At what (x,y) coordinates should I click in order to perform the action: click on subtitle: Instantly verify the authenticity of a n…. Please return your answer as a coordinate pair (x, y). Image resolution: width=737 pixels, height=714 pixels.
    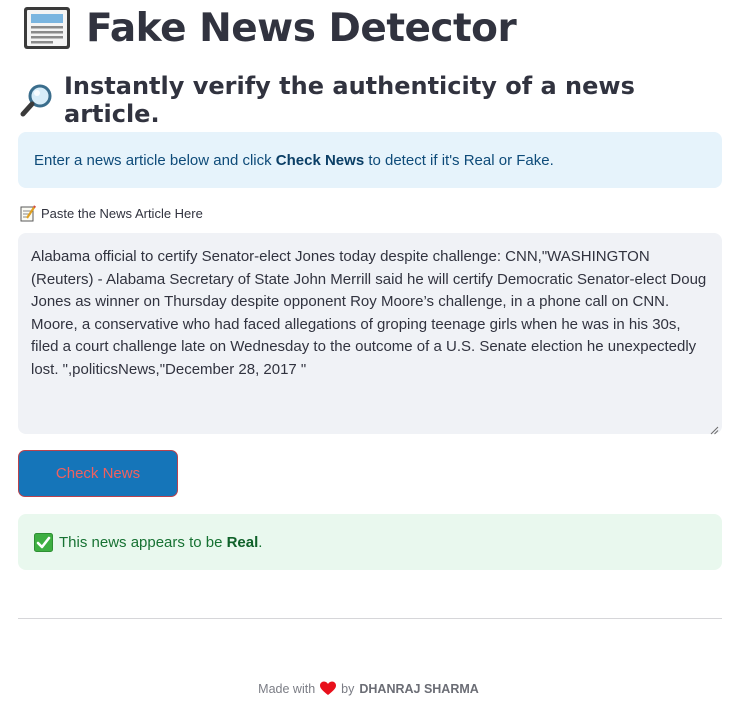
    Looking at the image, I should click on (349, 100).